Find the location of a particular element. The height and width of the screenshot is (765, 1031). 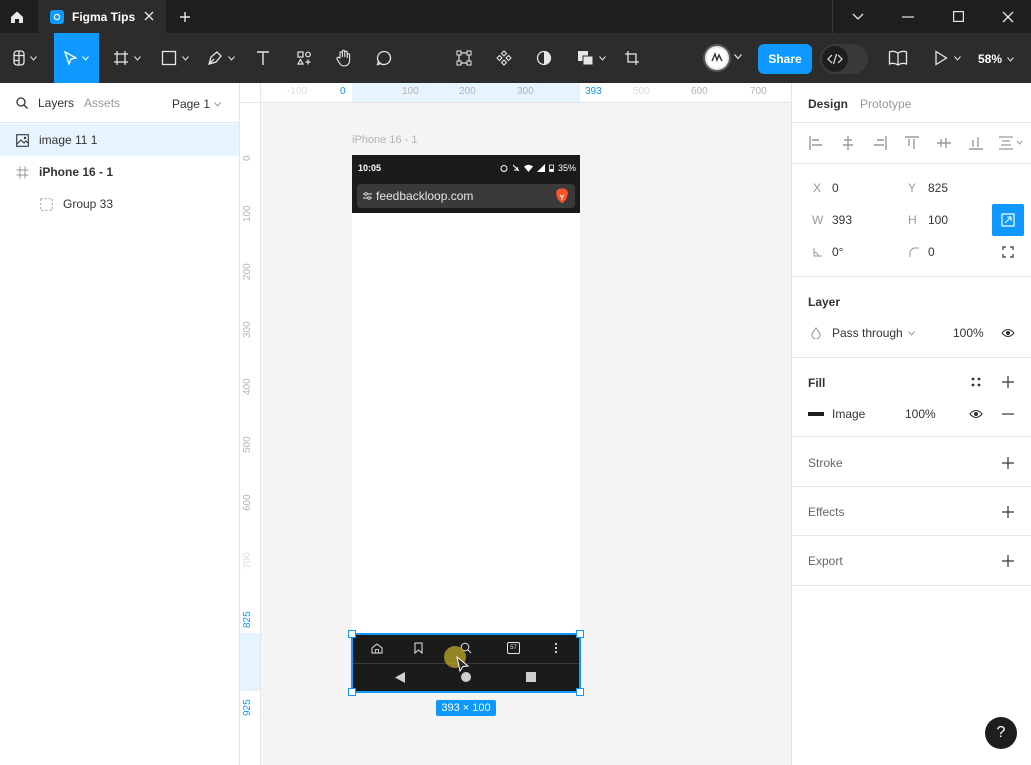

layer-row: iPhone 16 - 1 is located at coordinates (119, 172).